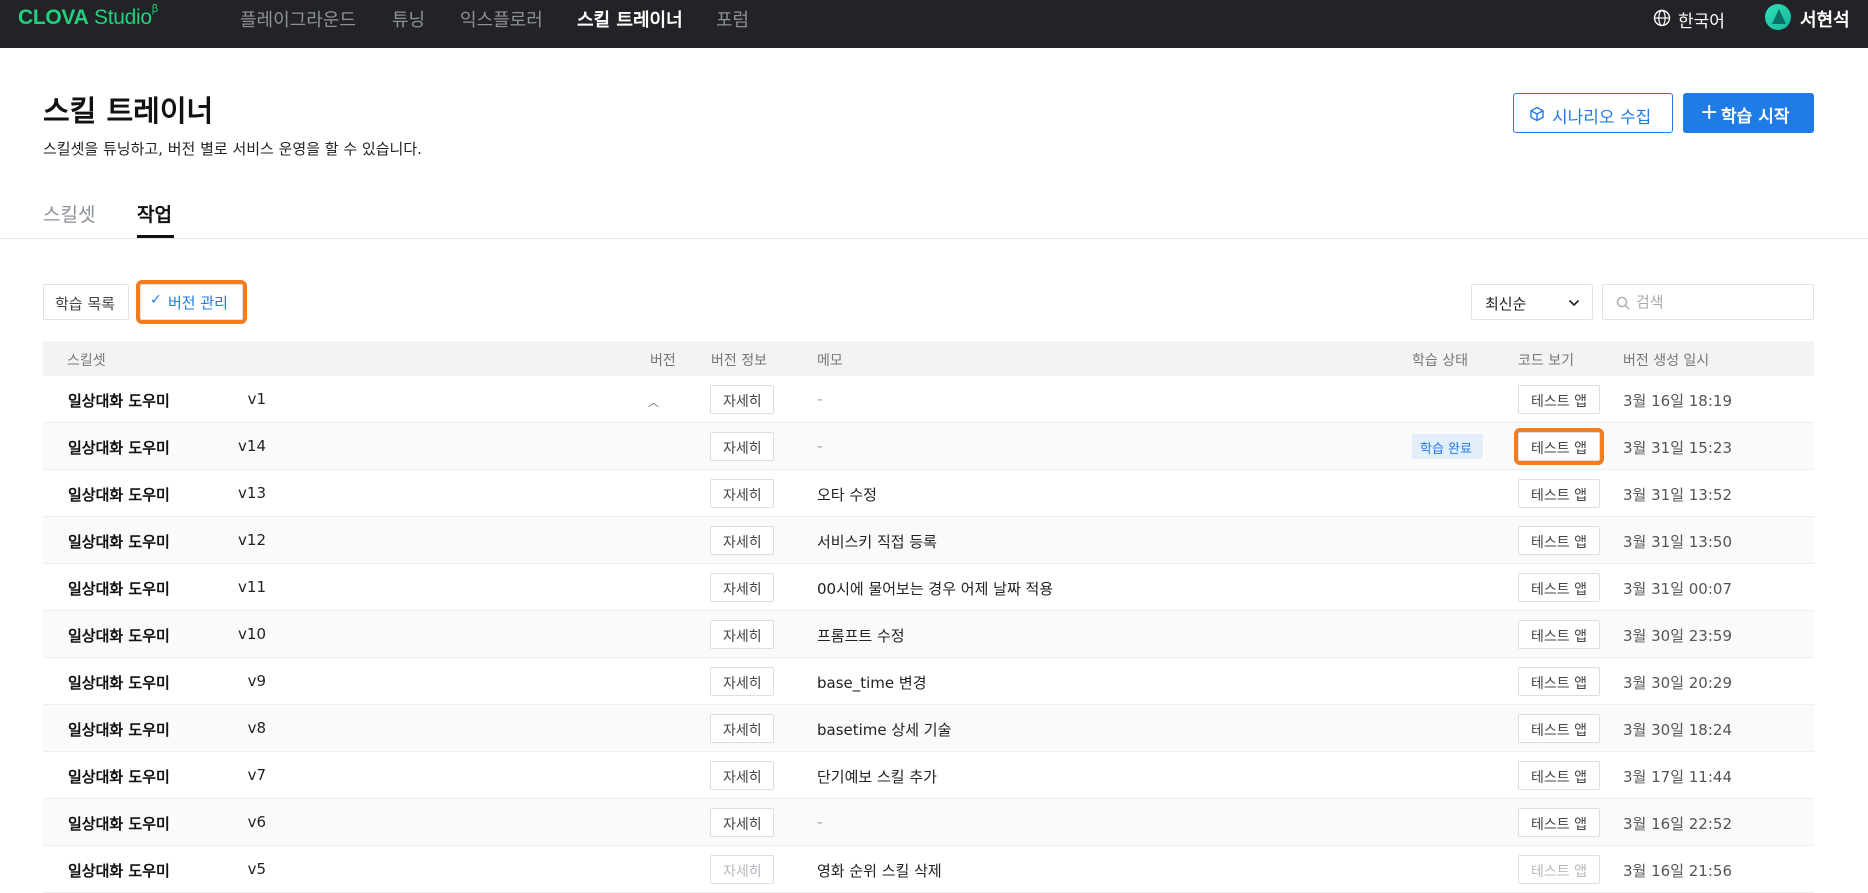 The width and height of the screenshot is (1868, 893). I want to click on nav-playground: 플레이그라운드, so click(298, 19).